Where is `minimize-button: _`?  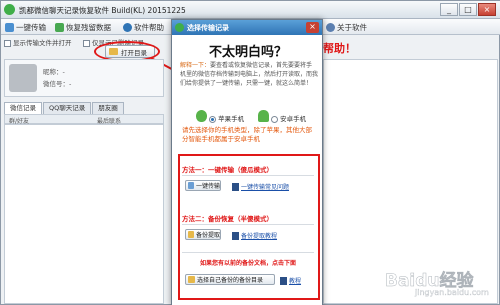 minimize-button: _ is located at coordinates (449, 9).